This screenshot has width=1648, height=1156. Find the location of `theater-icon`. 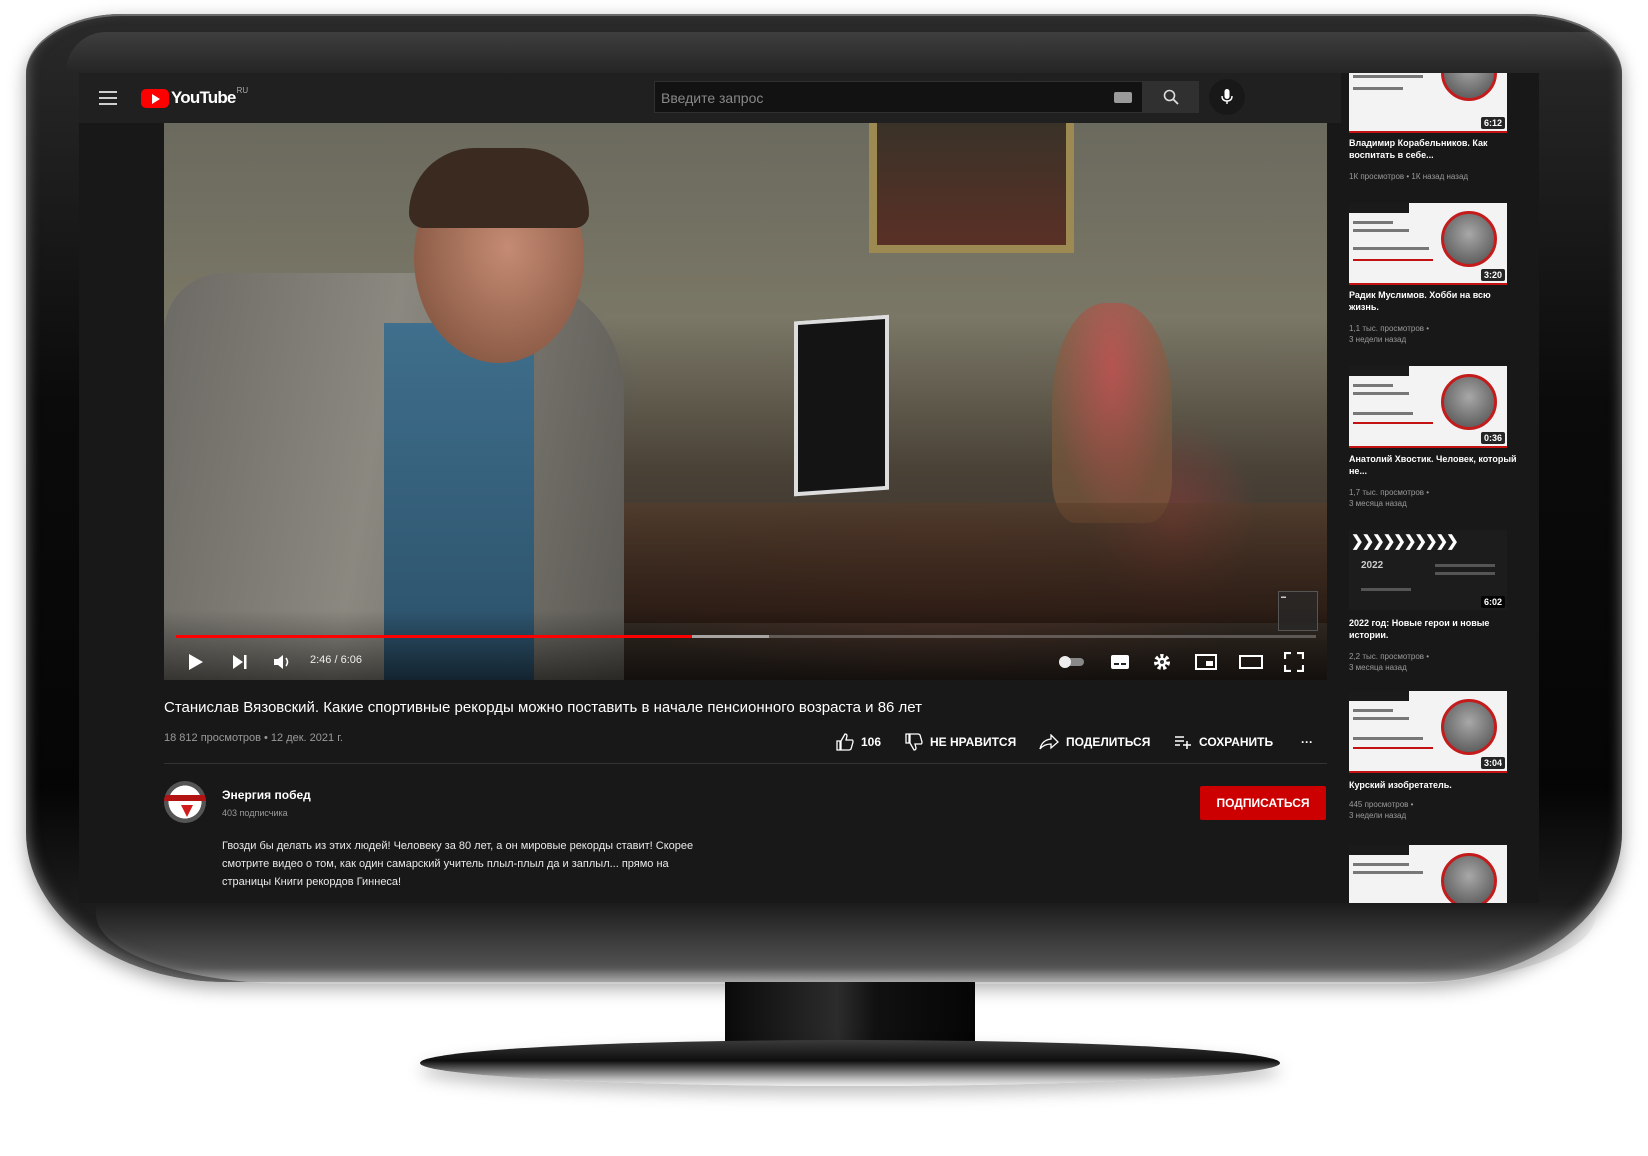

theater-icon is located at coordinates (1251, 662).